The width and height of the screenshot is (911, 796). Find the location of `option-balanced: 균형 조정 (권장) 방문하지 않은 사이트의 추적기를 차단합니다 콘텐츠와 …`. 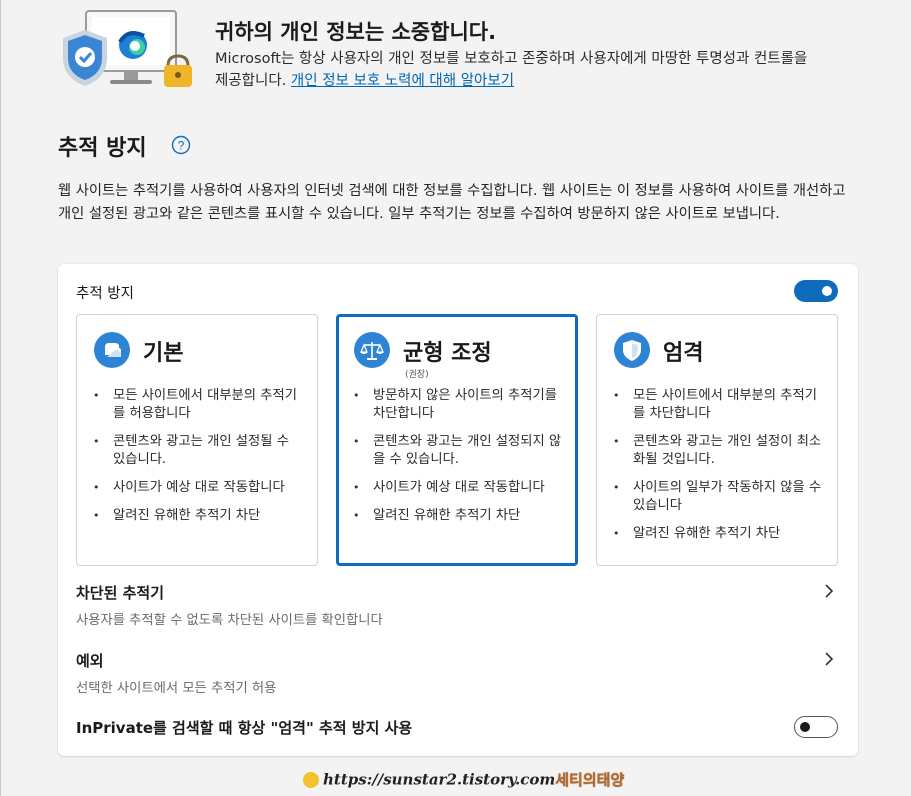

option-balanced: 균형 조정 (권장) 방문하지 않은 사이트의 추적기를 차단합니다 콘텐츠와 … is located at coordinates (457, 440).